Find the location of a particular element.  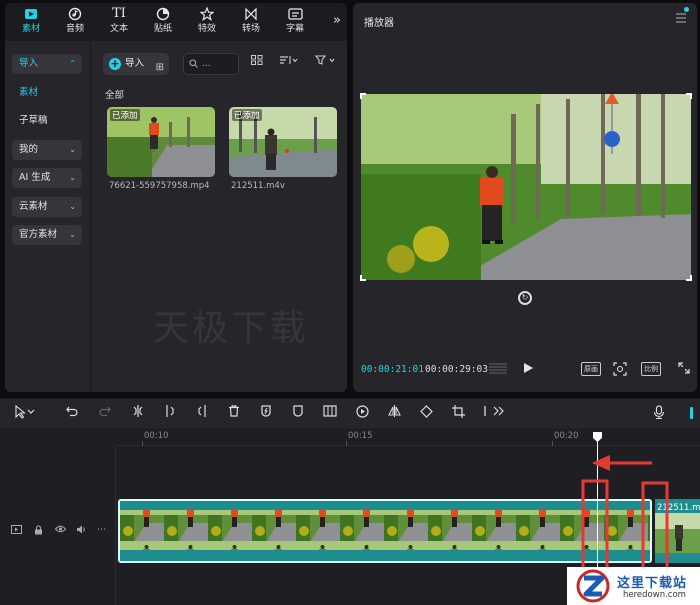

caption-icon is located at coordinates (295, 14).